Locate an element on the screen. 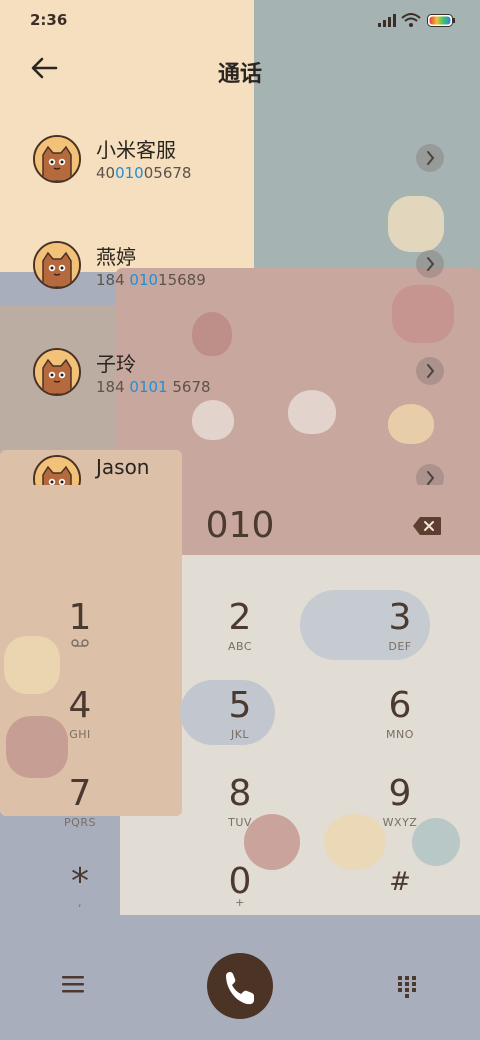 The image size is (480, 1040). contact-number: 184 0101 5678 is located at coordinates (153, 387).